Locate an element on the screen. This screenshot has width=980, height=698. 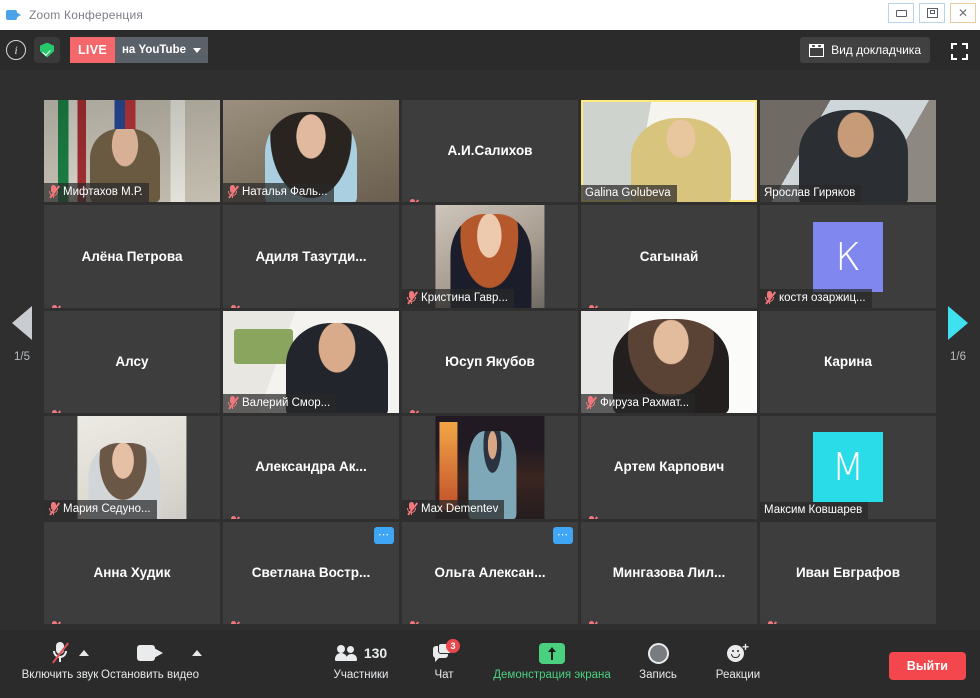
video-button: Остановить видео is located at coordinates (150, 659).